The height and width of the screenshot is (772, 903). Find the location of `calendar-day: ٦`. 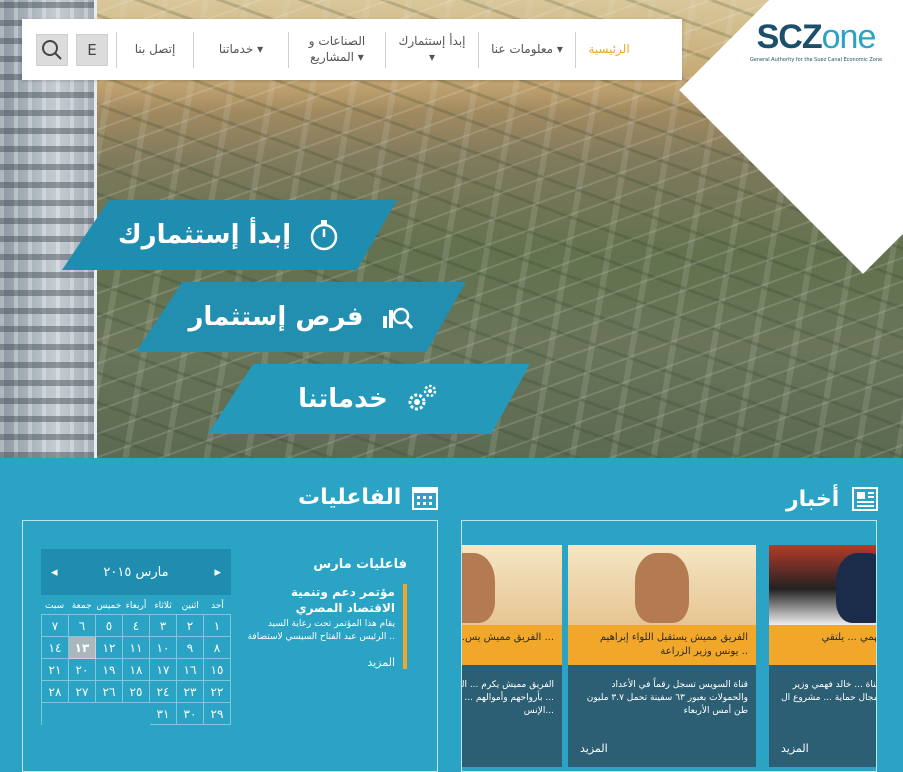

calendar-day: ٦ is located at coordinates (82, 626).